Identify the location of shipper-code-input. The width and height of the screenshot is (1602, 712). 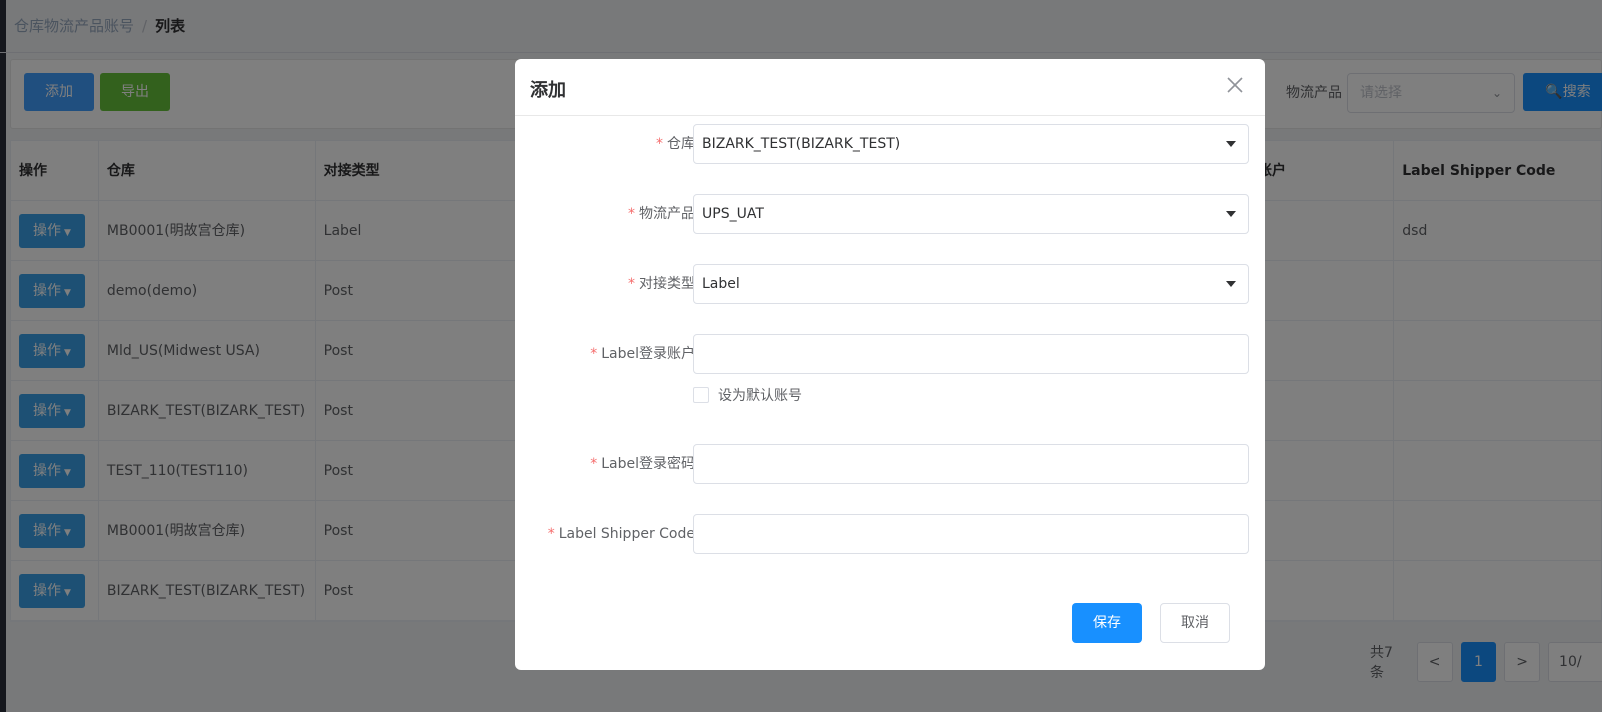
(971, 534).